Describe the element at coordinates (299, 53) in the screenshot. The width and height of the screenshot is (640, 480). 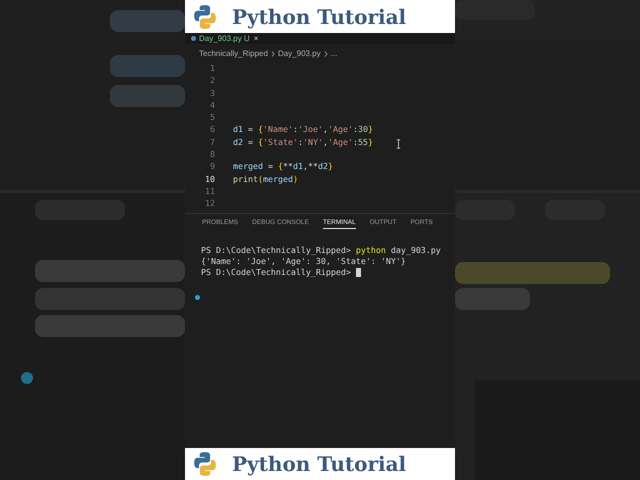
I see `breadcrumb-item: Day_903.py` at that location.